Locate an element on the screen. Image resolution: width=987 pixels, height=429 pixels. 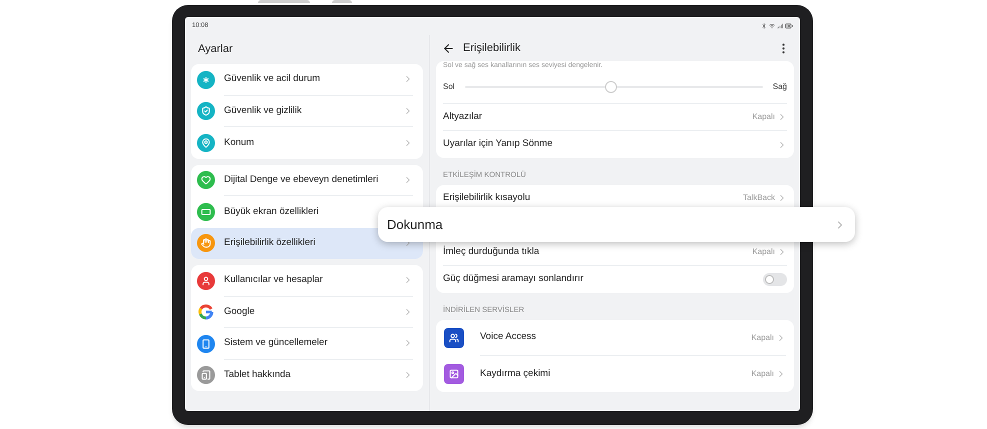
pane-title: Ayarlar is located at coordinates (215, 50).